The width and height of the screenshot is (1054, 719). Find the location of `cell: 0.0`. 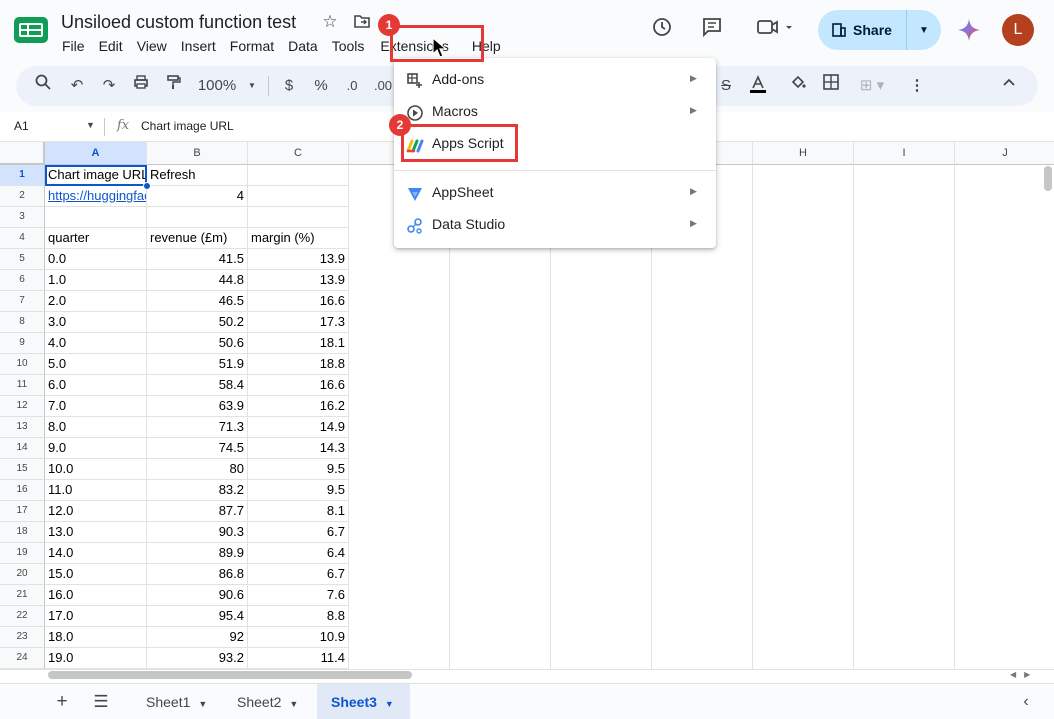

cell: 0.0 is located at coordinates (96, 259).